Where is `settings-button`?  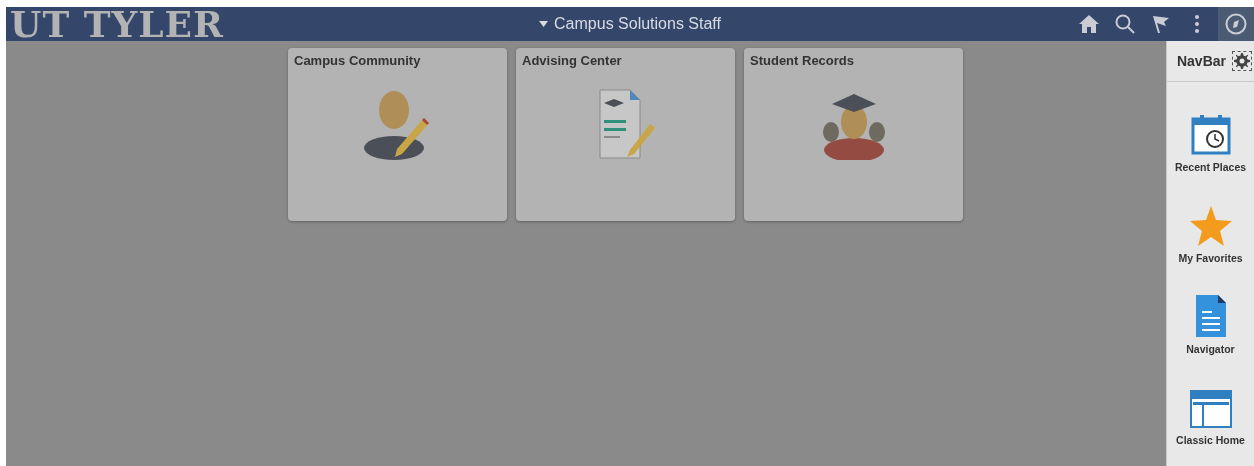
settings-button is located at coordinates (1242, 61).